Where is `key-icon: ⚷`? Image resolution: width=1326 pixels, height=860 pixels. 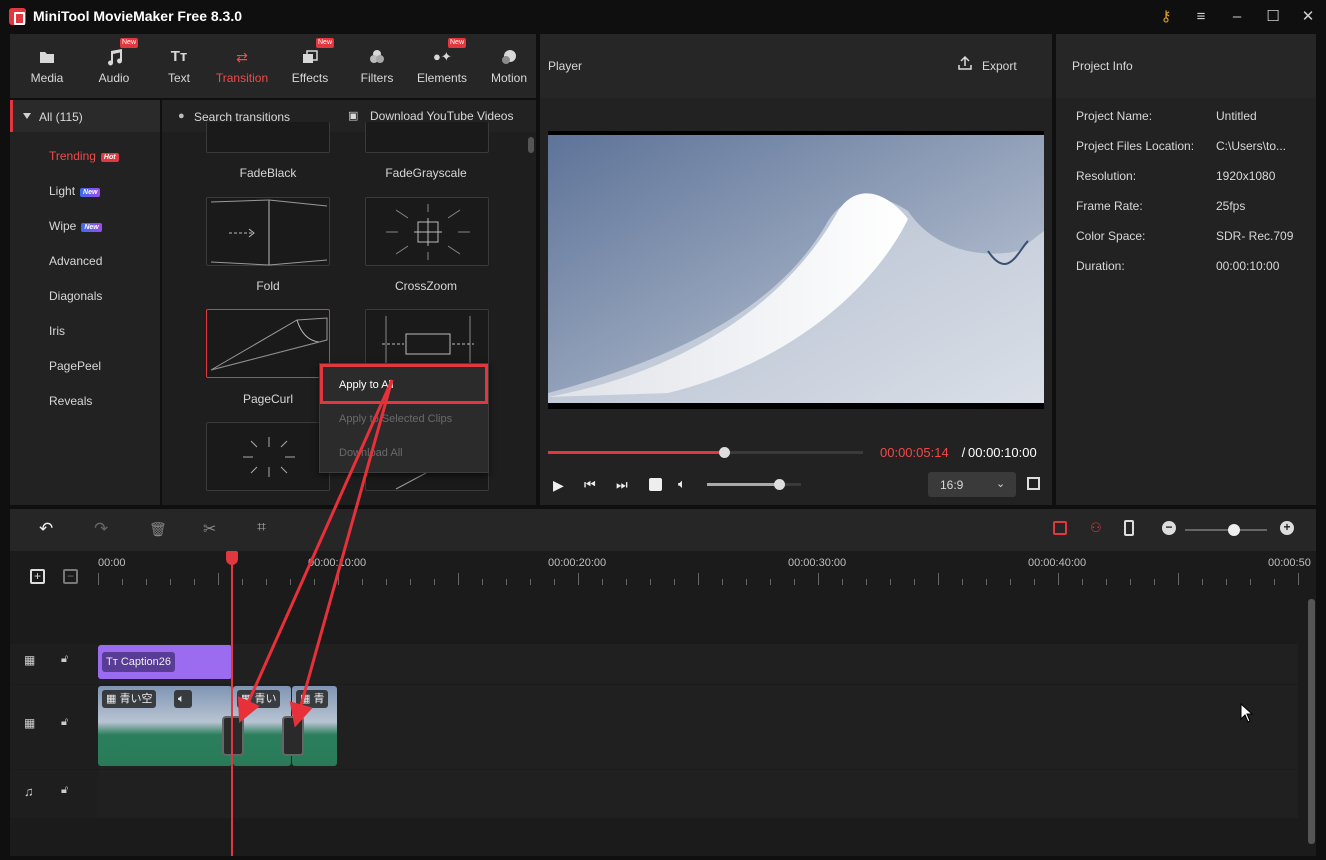 key-icon: ⚷ is located at coordinates (1166, 17).